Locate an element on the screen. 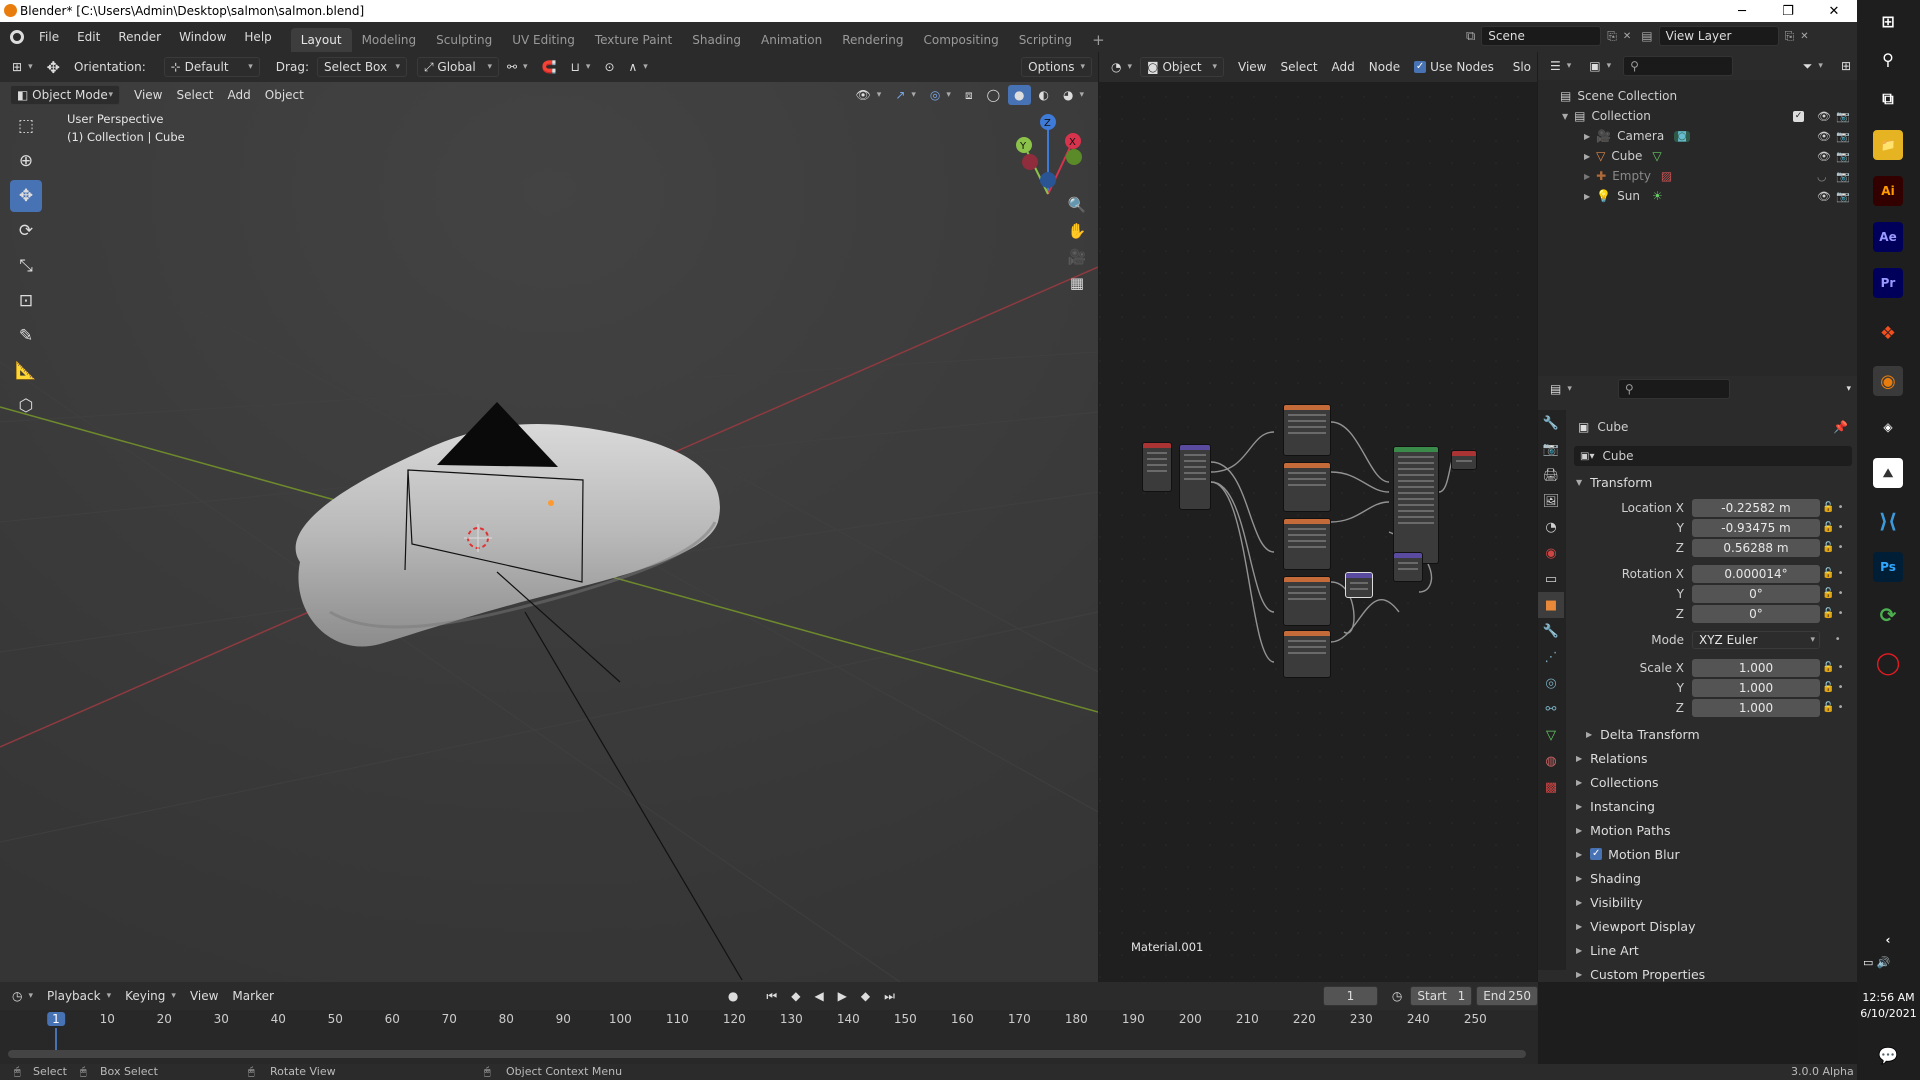 The width and height of the screenshot is (1920, 1080). search-icon: ⚲ is located at coordinates (1888, 59).